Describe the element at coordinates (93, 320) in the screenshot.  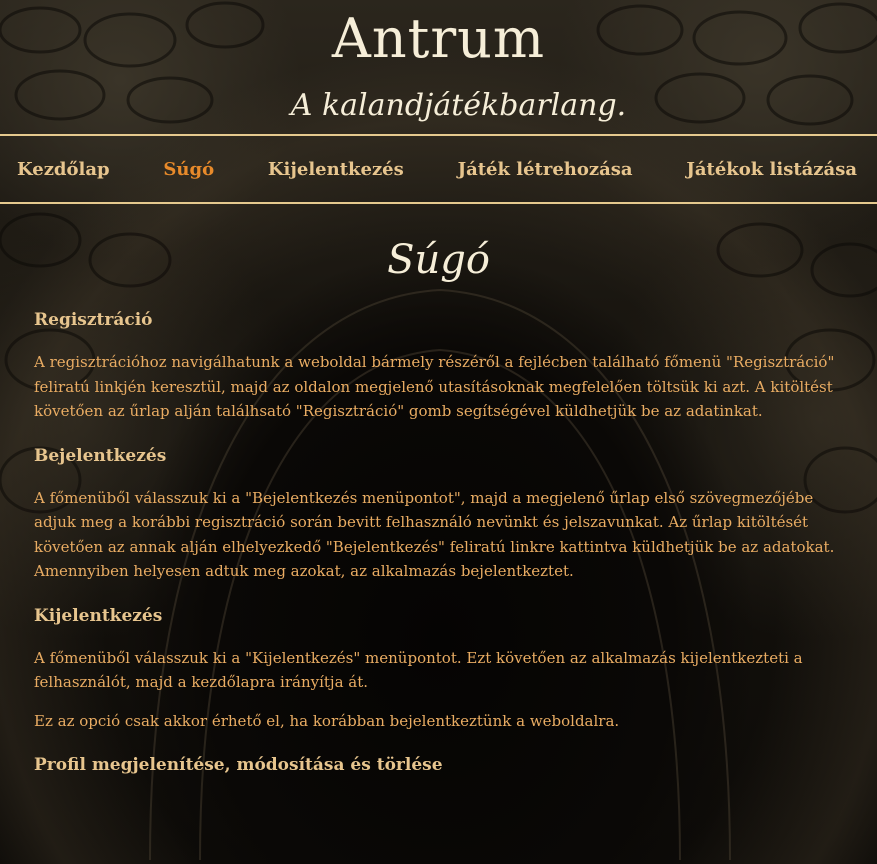
I see `section-heading: Regisztráció` at that location.